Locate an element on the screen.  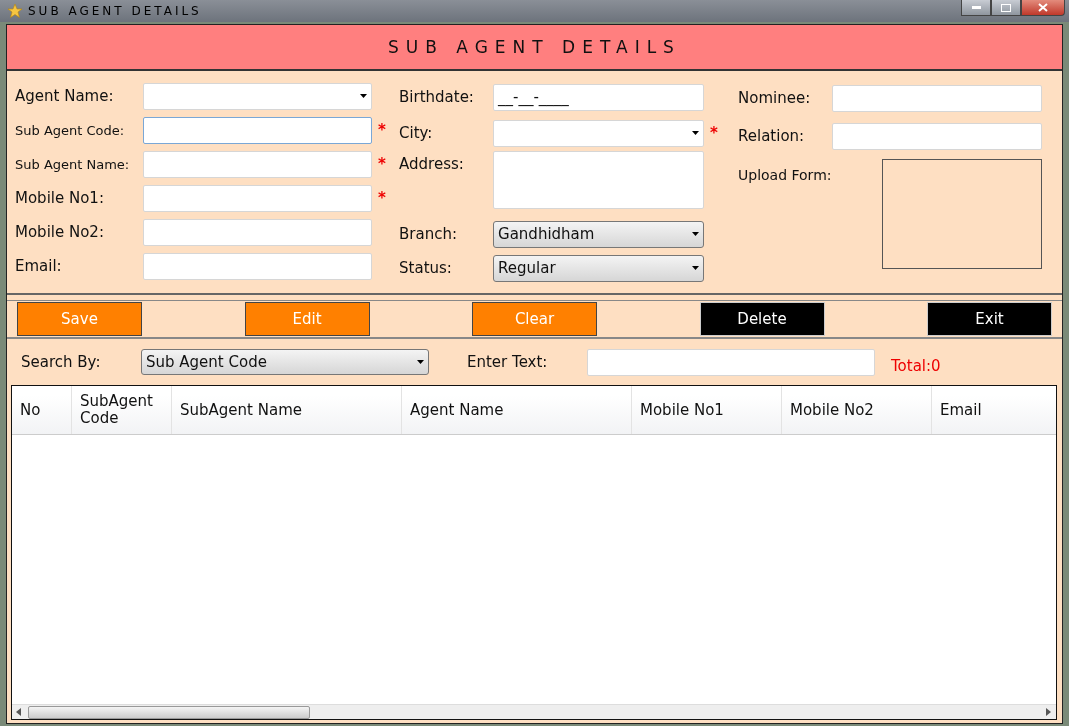
field-label: Relation: is located at coordinates (772, 136).